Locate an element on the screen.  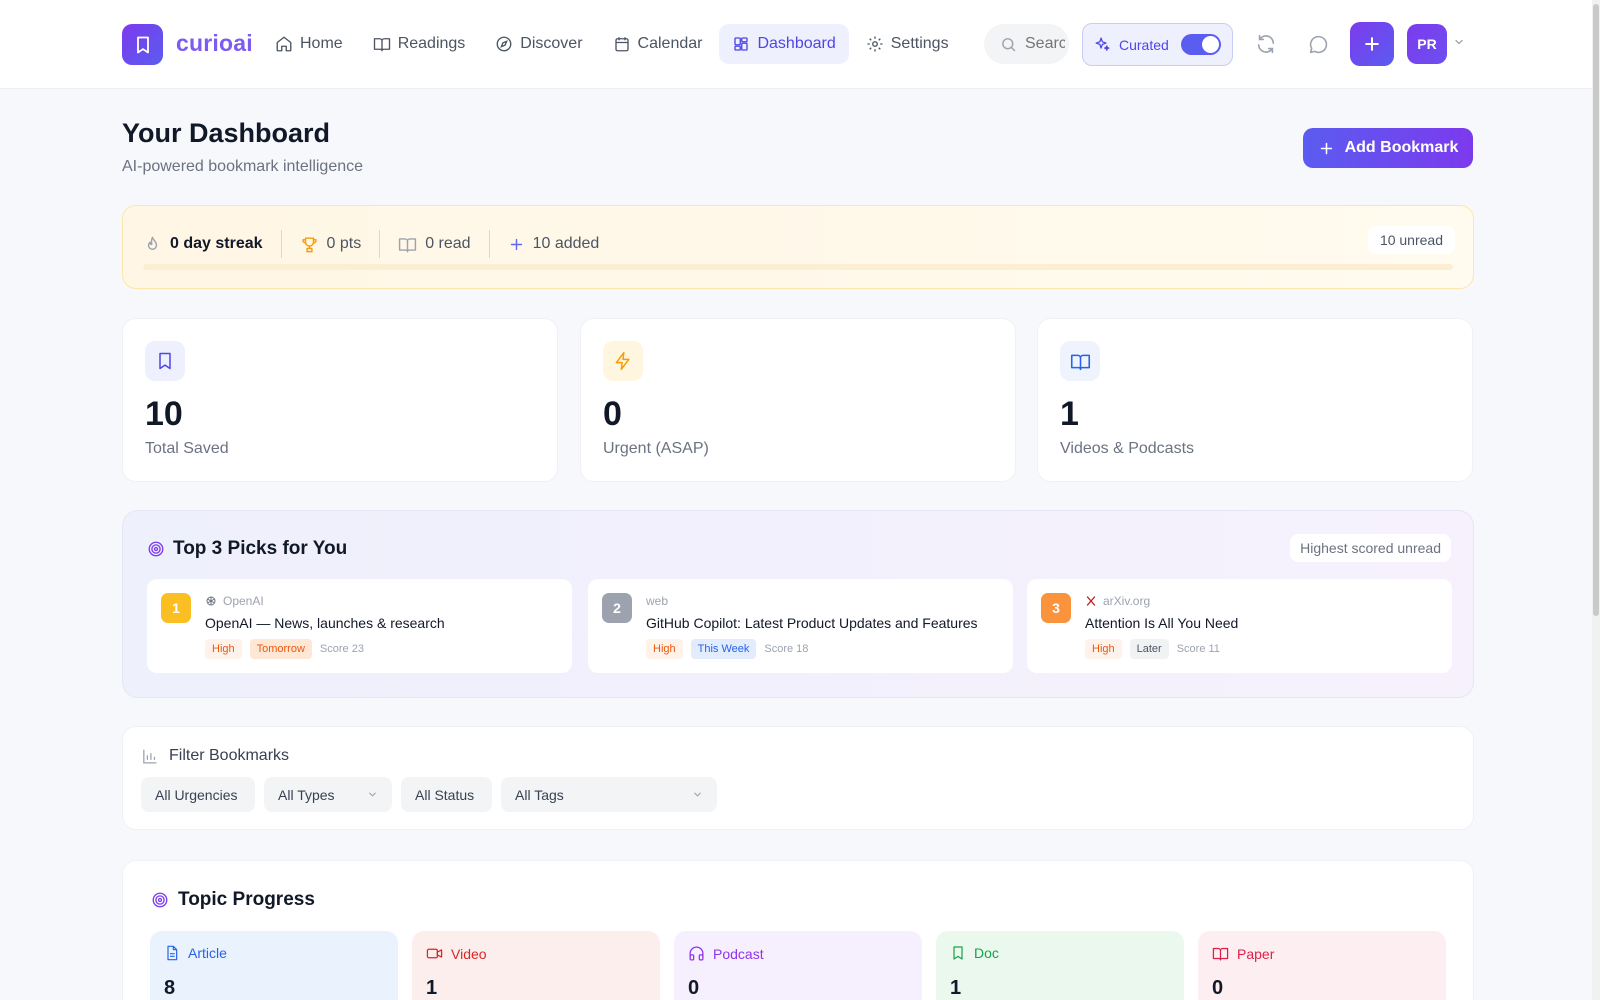
select-value: All Status is located at coordinates (445, 794).